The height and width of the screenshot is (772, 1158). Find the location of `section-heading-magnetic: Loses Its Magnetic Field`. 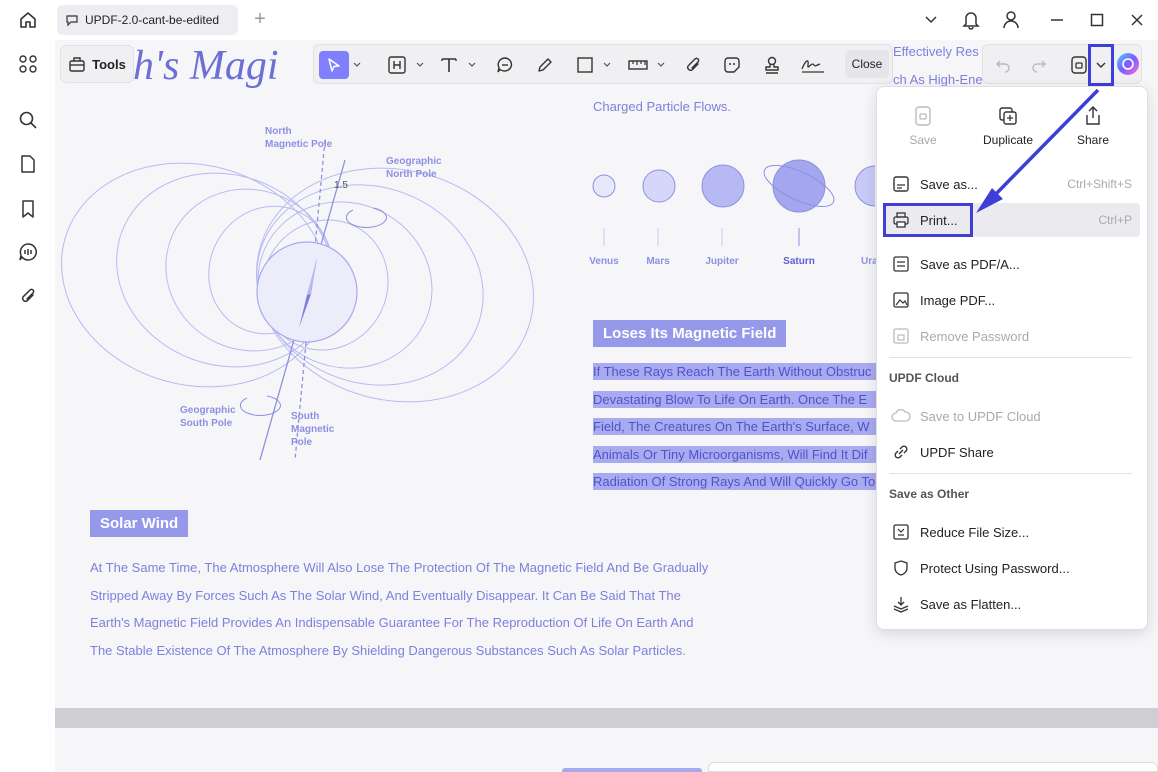

section-heading-magnetic: Loses Its Magnetic Field is located at coordinates (690, 333).